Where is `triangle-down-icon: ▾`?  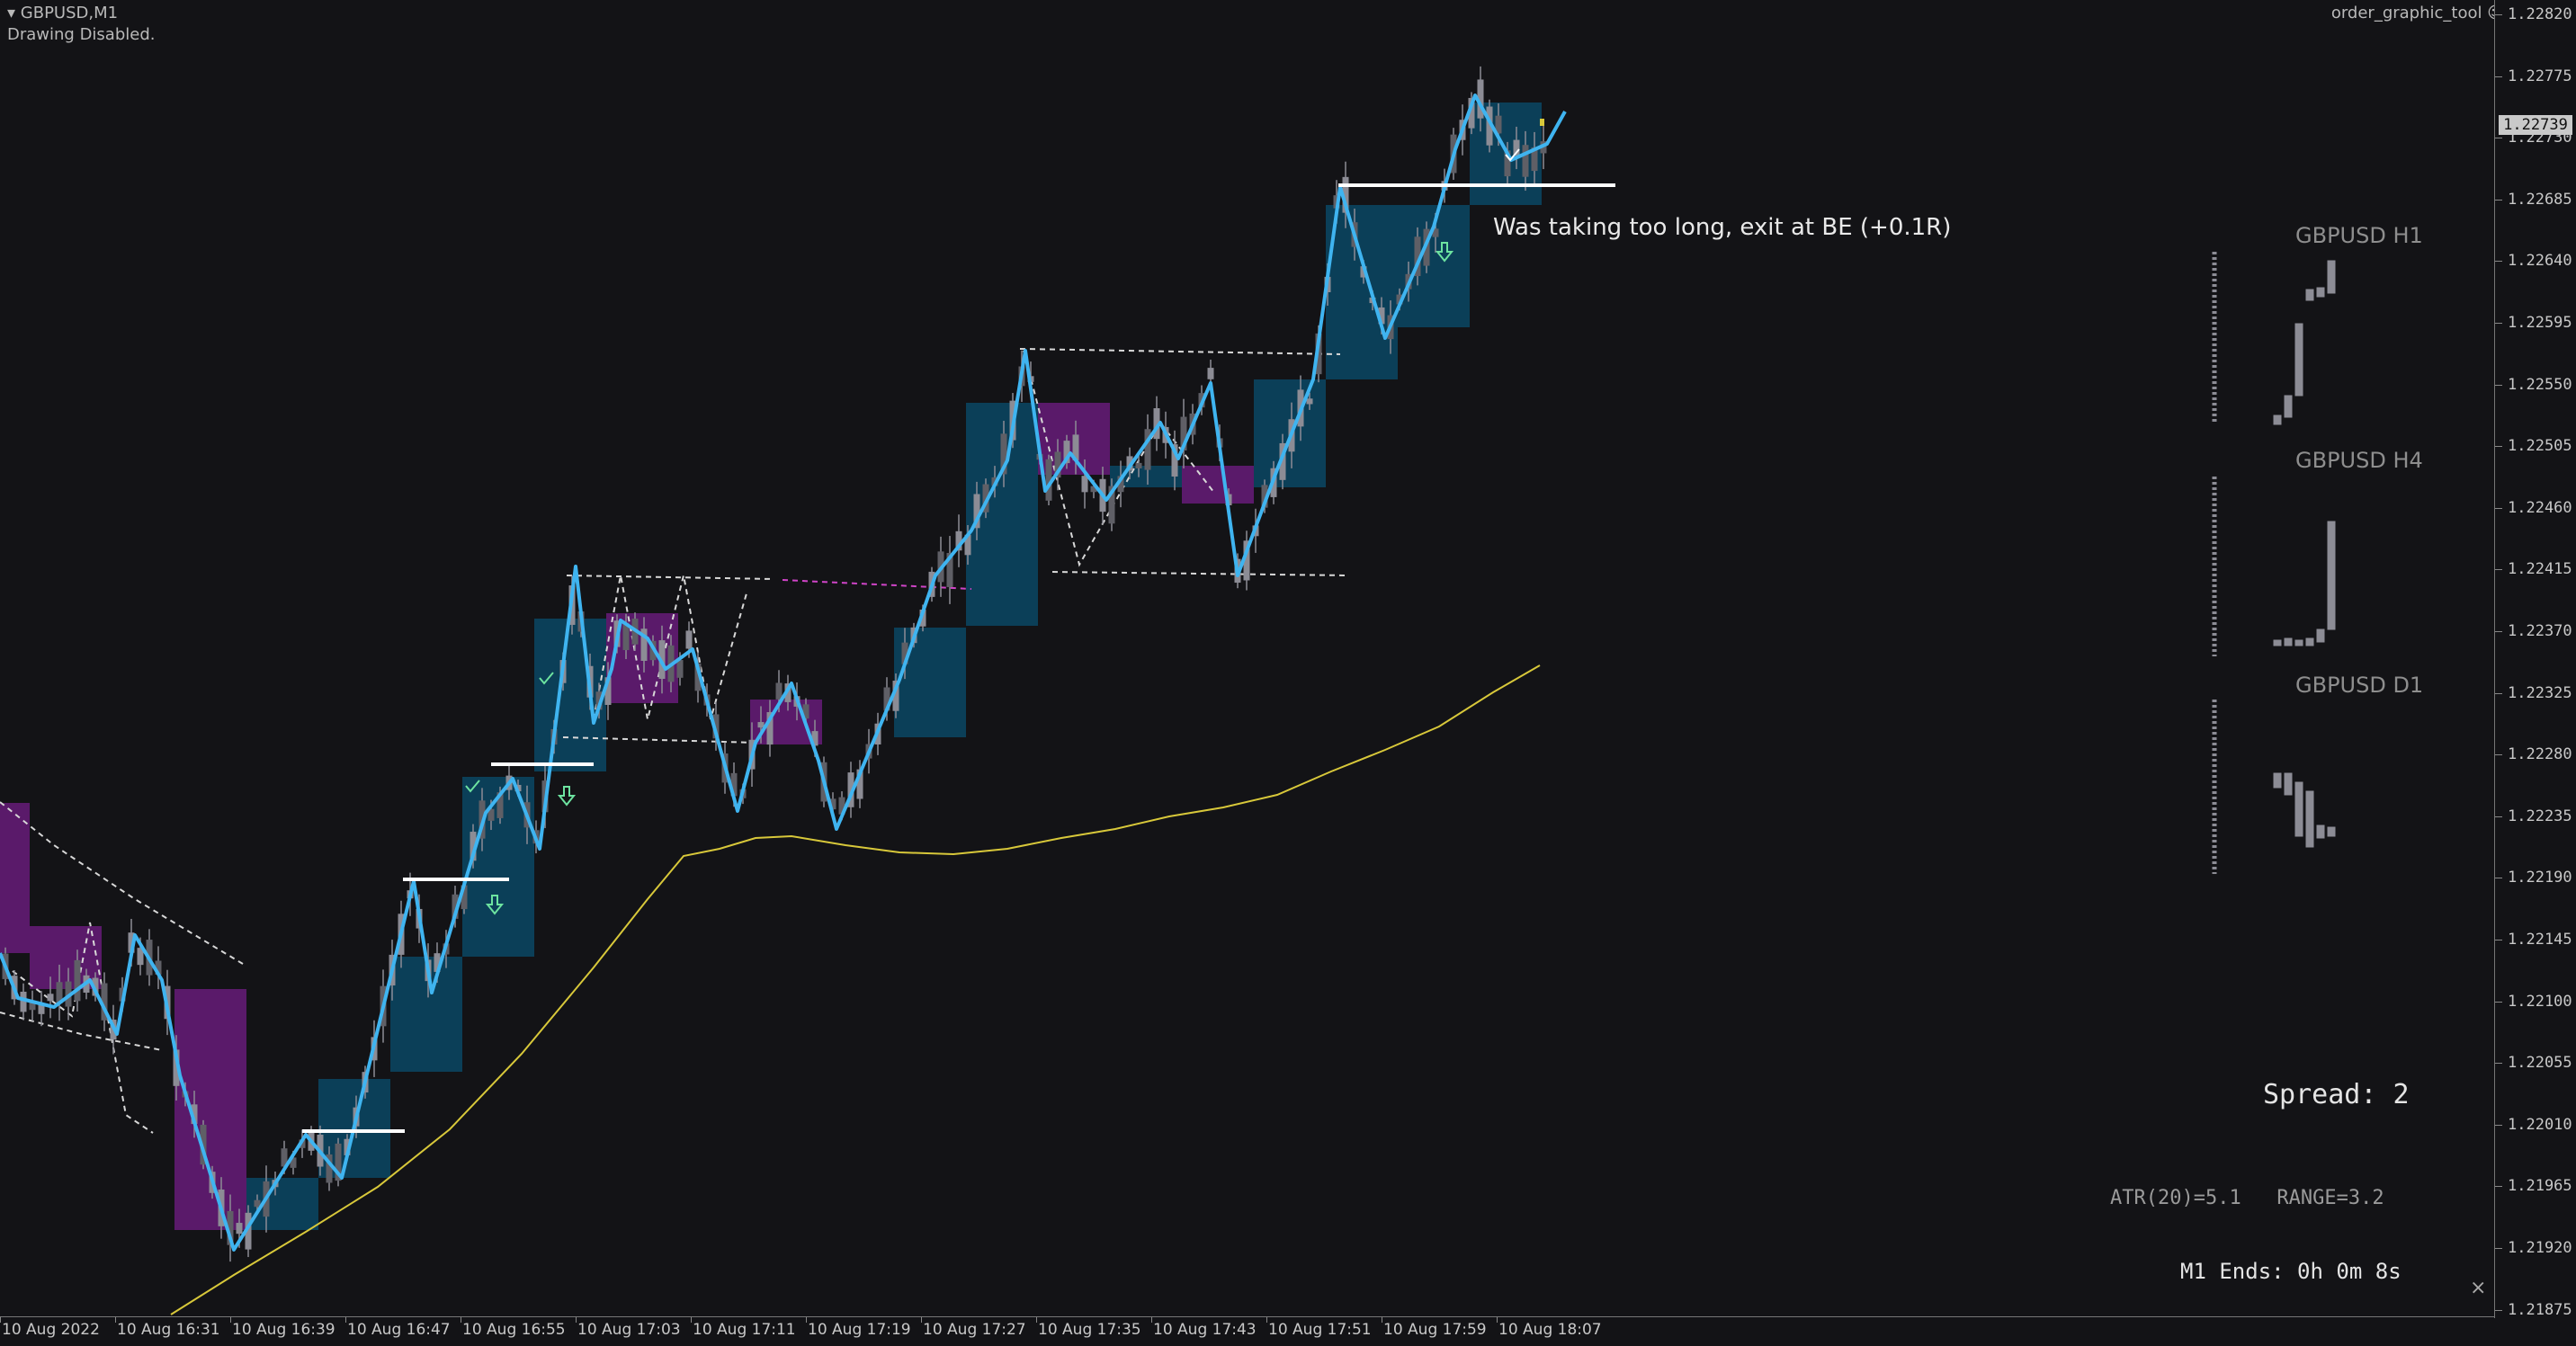 triangle-down-icon: ▾ is located at coordinates (11, 13).